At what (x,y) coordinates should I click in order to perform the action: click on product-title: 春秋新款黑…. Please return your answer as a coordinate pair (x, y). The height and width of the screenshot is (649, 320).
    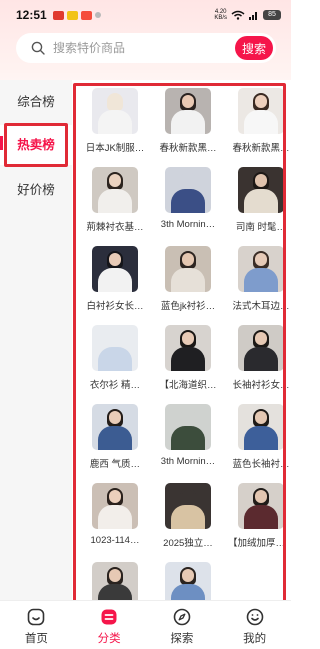
    Looking at the image, I should click on (261, 148).